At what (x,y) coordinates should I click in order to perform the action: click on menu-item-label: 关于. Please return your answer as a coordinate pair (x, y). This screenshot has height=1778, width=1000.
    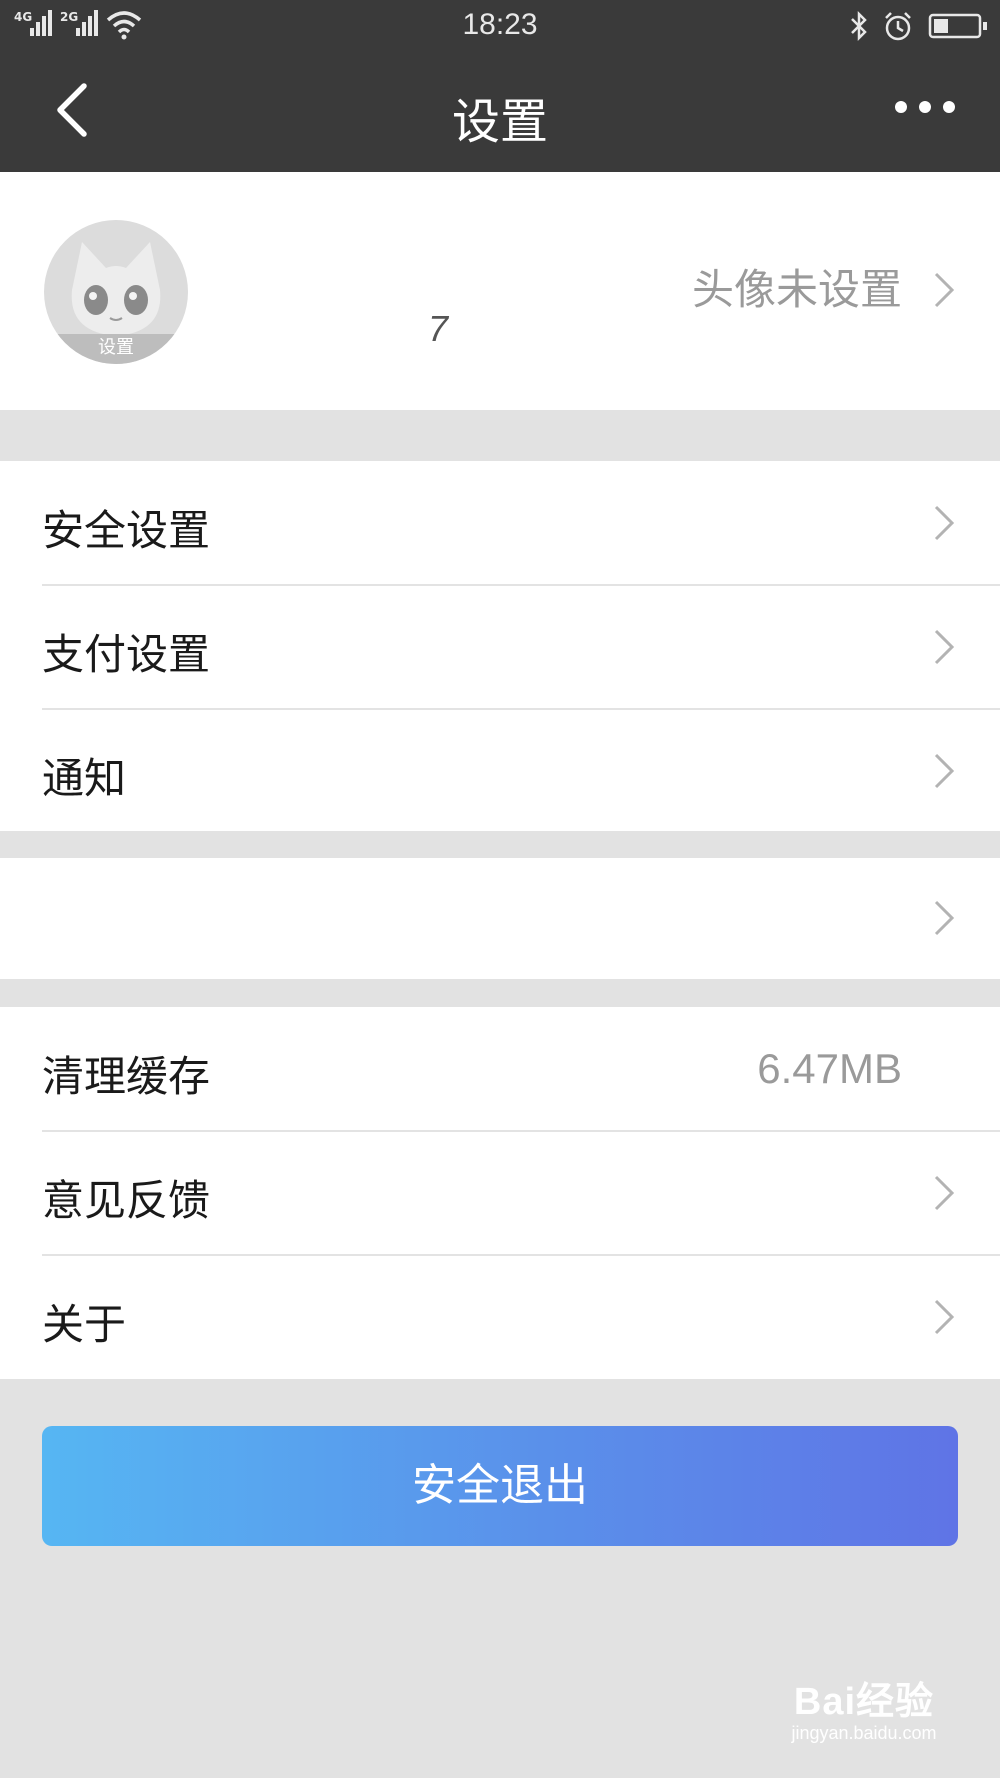
    Looking at the image, I should click on (84, 1324).